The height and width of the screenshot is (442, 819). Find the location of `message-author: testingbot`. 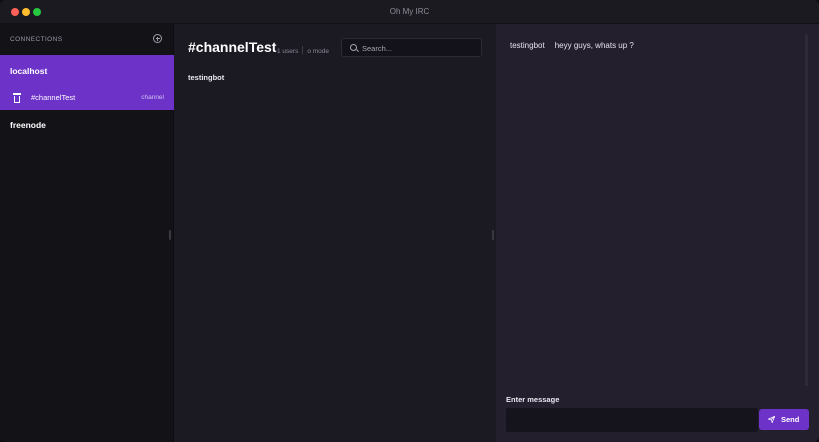

message-author: testingbot is located at coordinates (527, 45).